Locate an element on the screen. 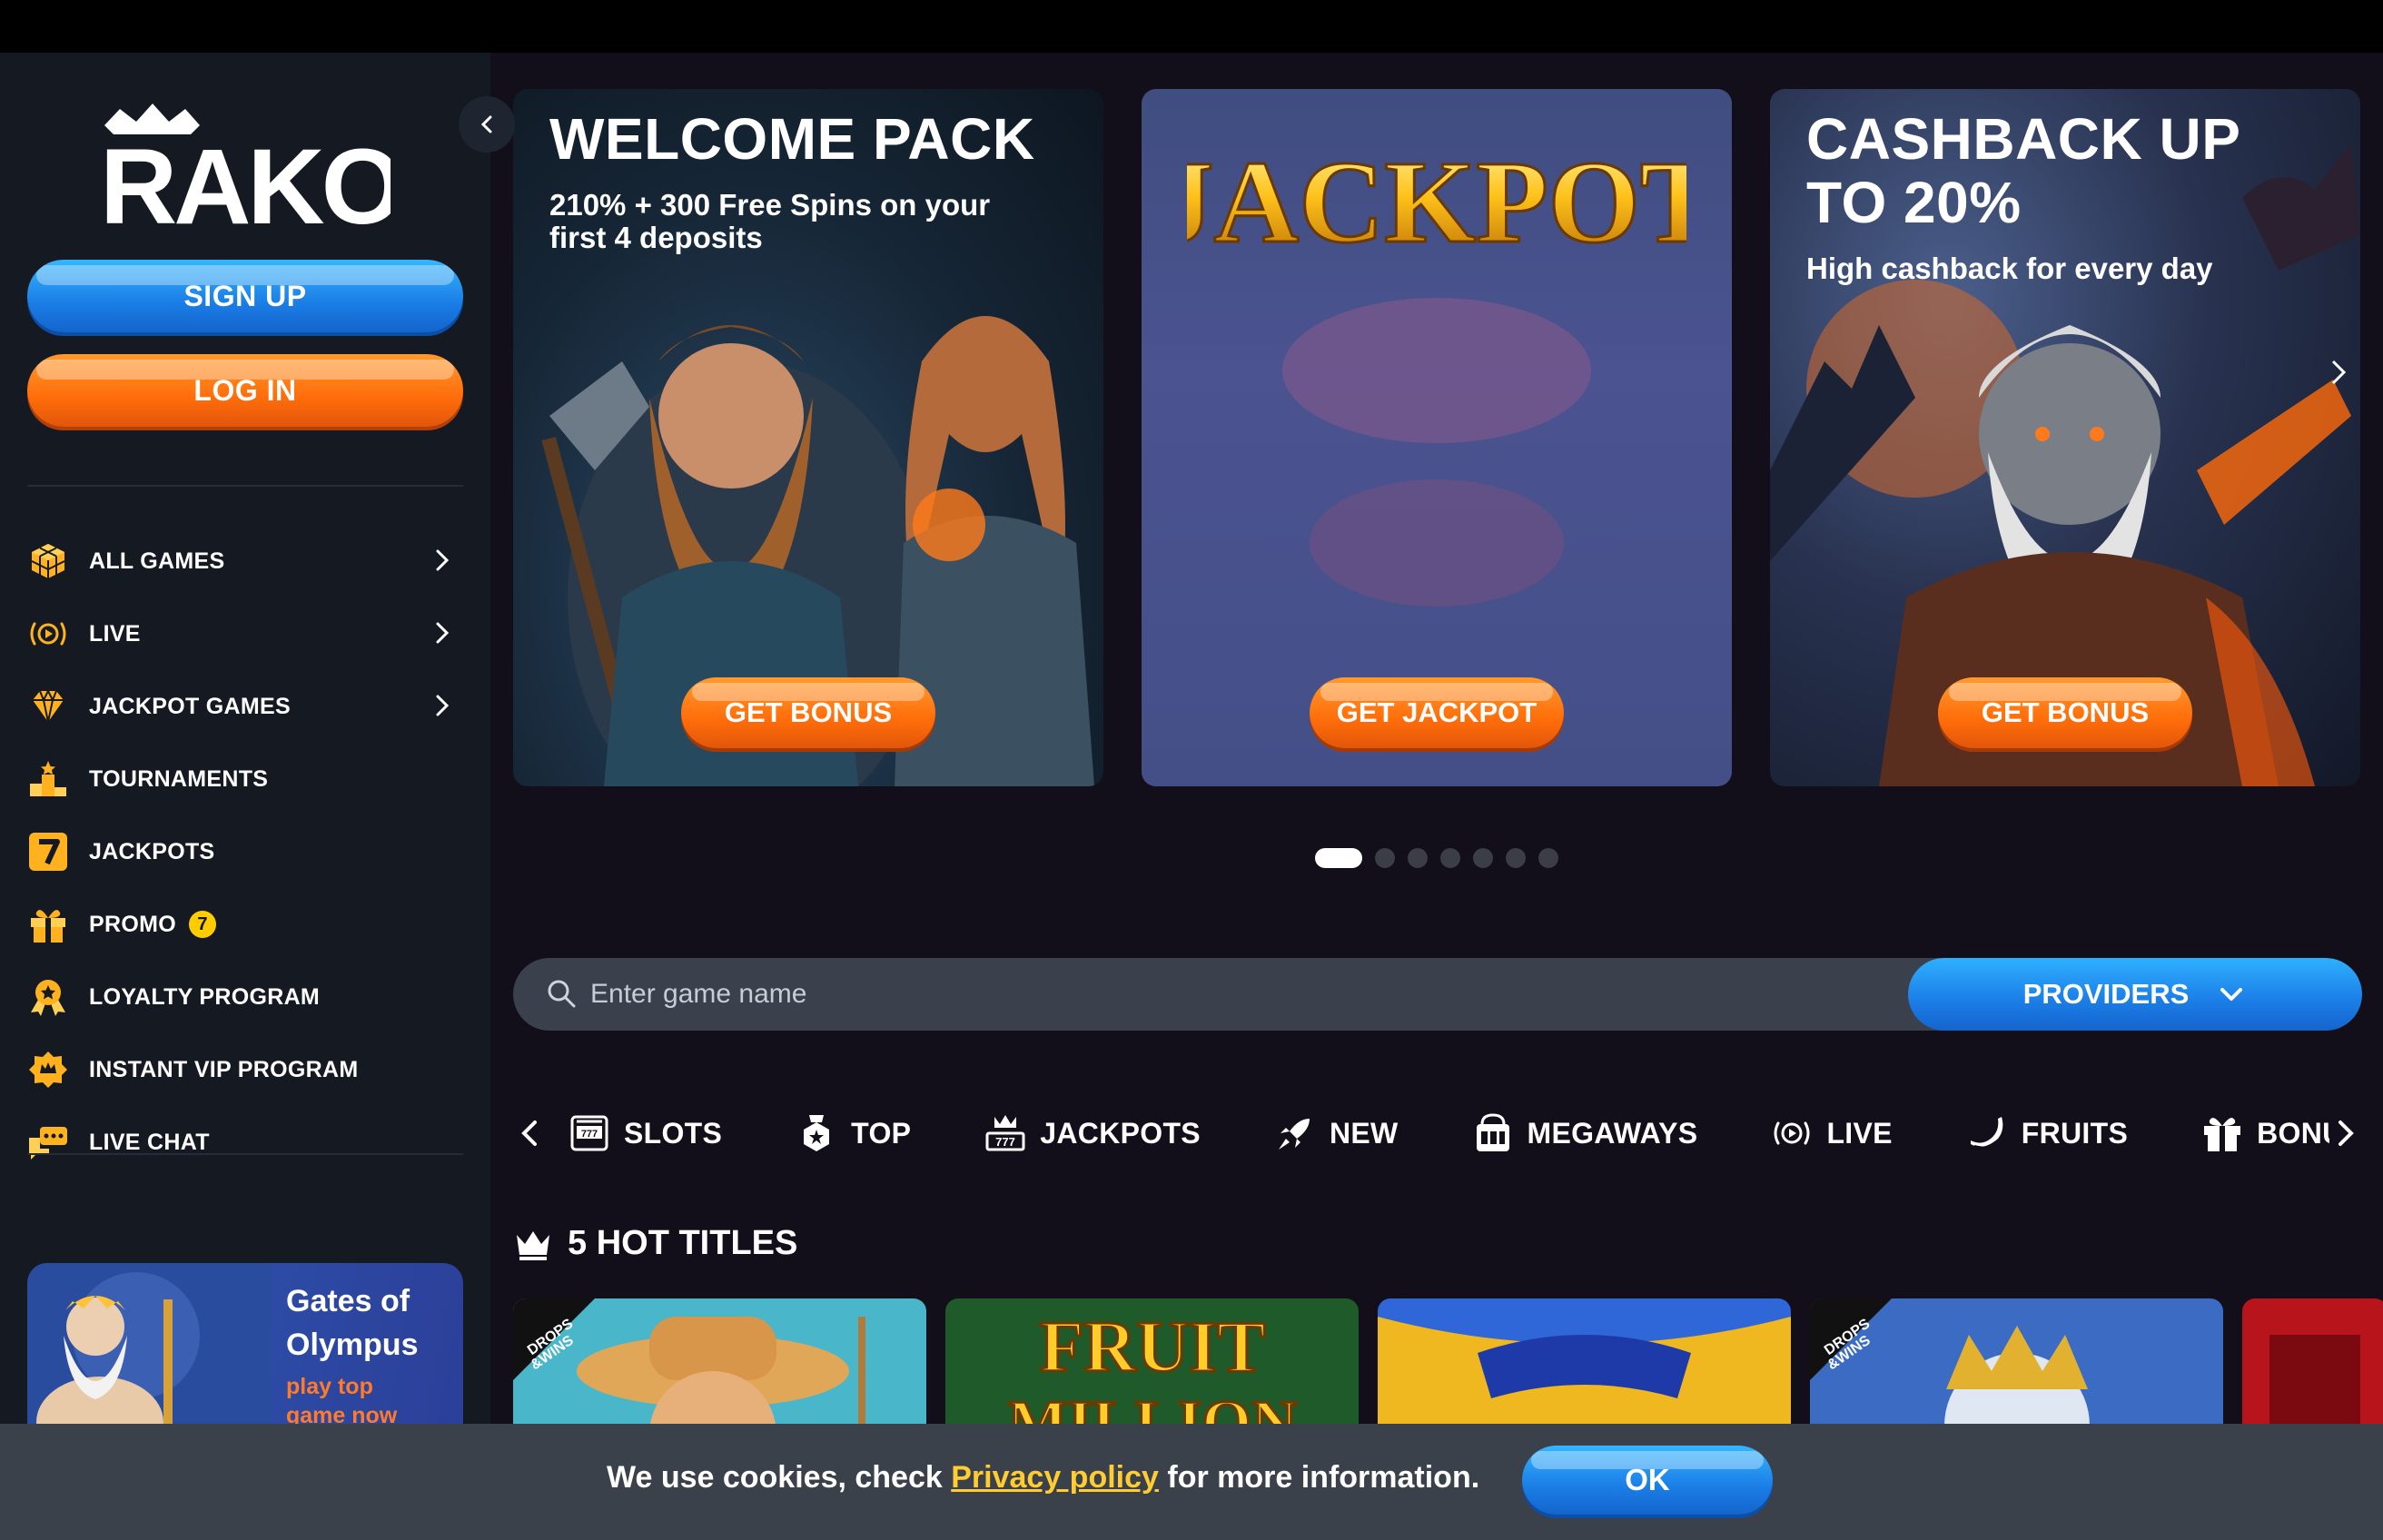 This screenshot has width=2383, height=1540. slot-machine-icon: 777 is located at coordinates (589, 1133).